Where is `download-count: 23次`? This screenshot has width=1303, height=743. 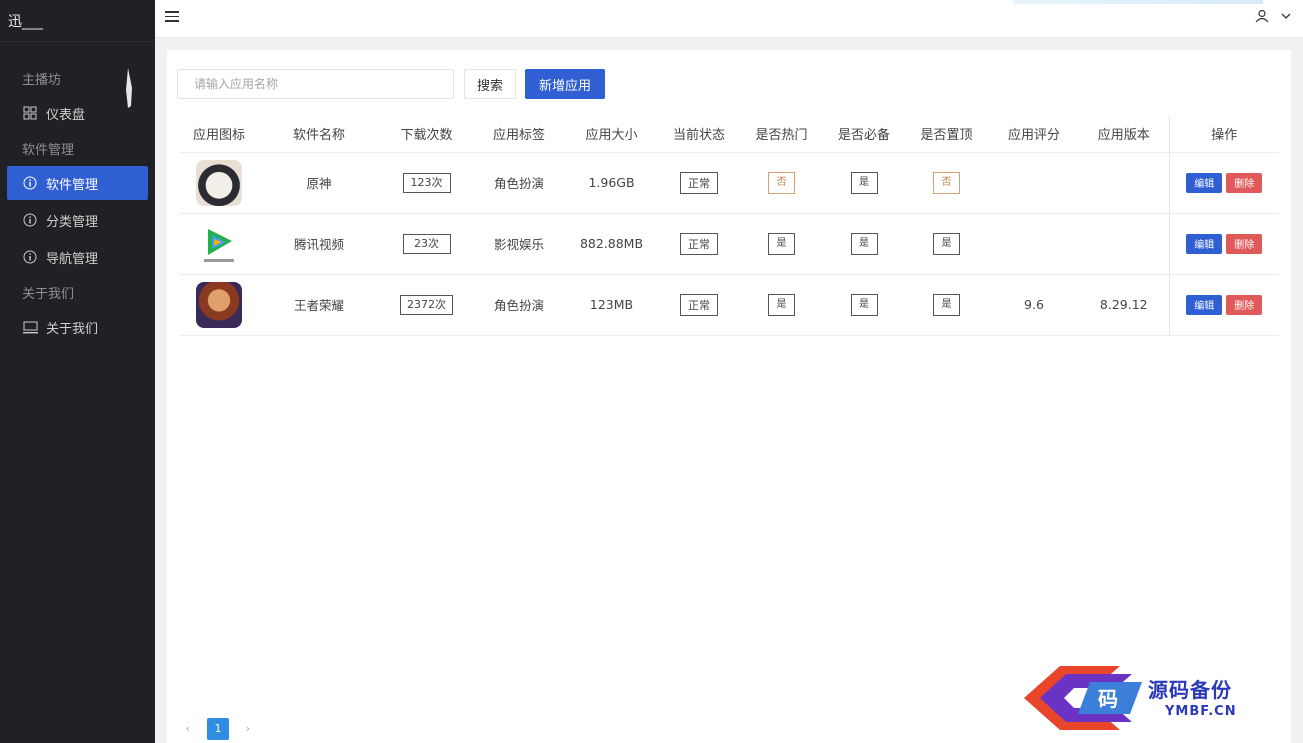 download-count: 23次 is located at coordinates (426, 243).